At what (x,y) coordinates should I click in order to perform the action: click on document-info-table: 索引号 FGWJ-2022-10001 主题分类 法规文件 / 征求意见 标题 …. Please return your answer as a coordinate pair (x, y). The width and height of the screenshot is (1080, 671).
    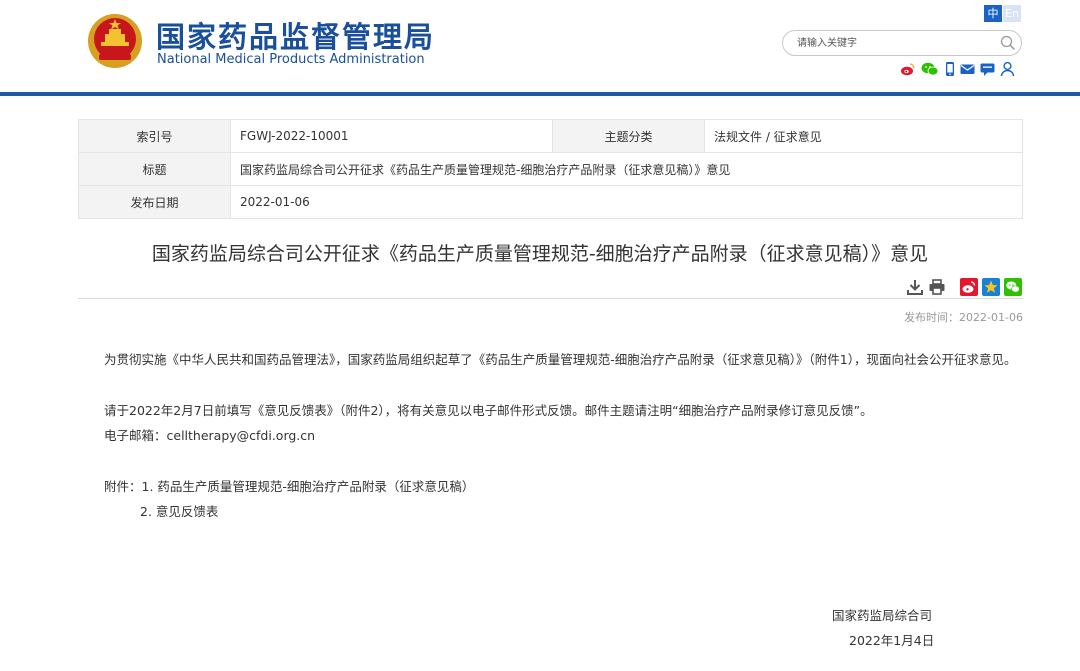
    Looking at the image, I should click on (550, 169).